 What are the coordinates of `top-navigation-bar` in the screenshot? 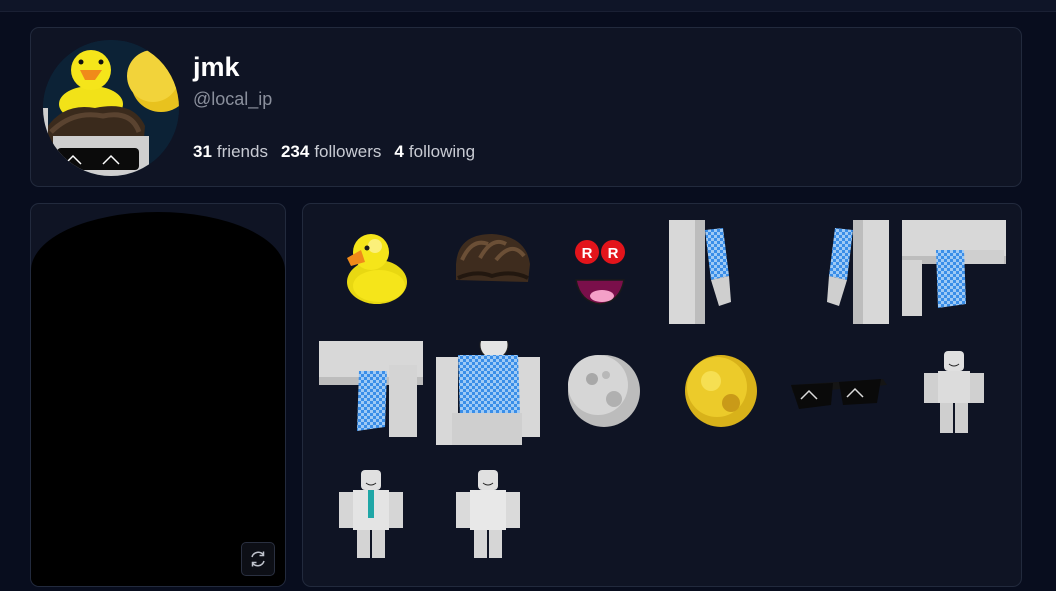 It's located at (528, 6).